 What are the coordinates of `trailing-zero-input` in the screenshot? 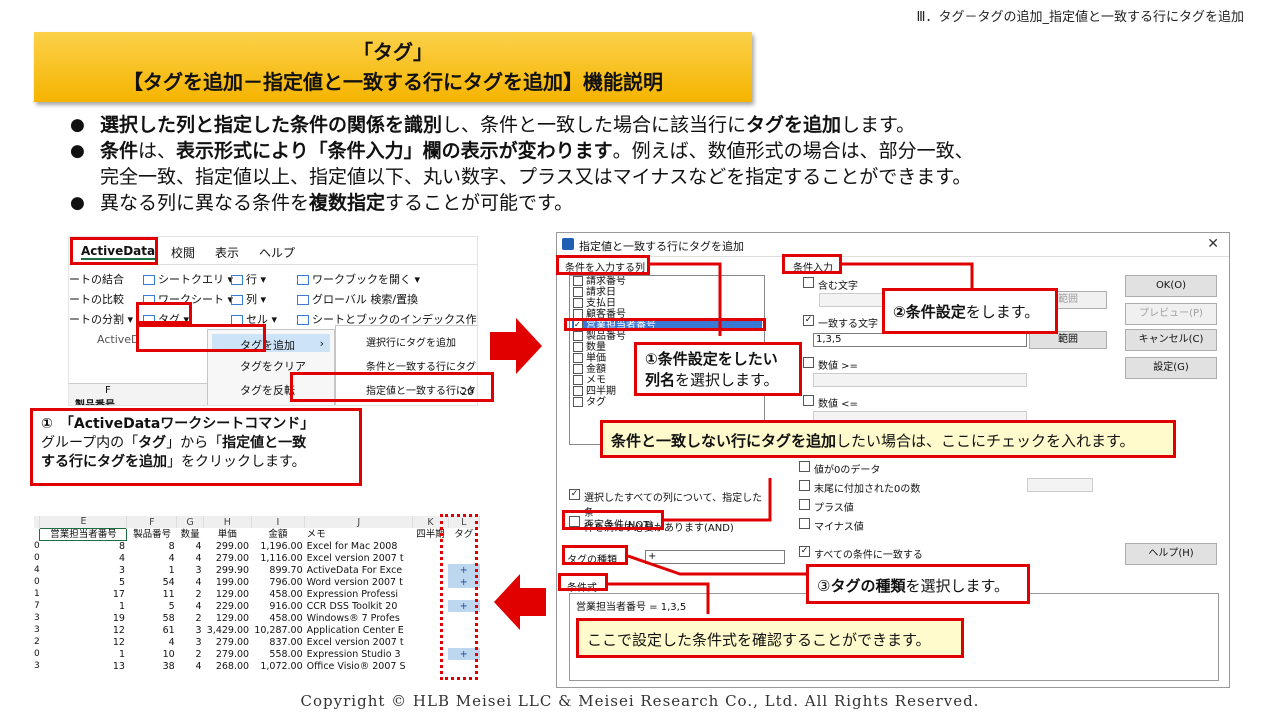 It's located at (1060, 485).